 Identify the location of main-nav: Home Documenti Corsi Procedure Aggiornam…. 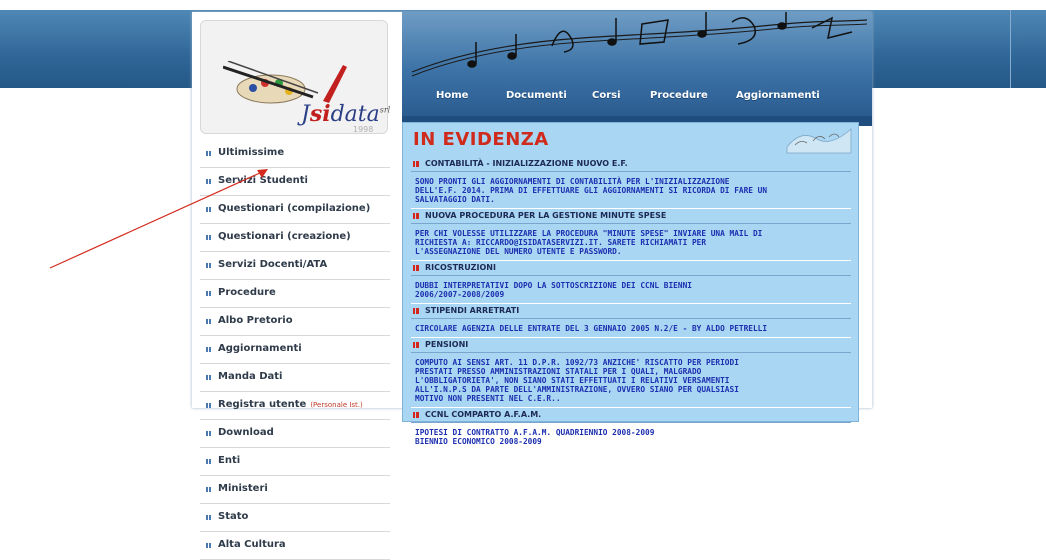
(637, 98).